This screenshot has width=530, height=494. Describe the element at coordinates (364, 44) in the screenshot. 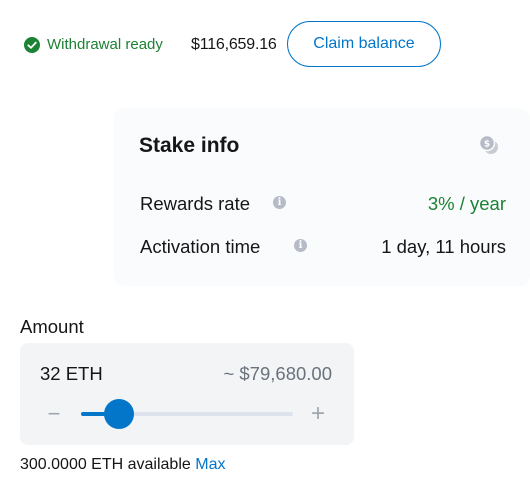

I see `claim-balance-button: Claim balance` at that location.